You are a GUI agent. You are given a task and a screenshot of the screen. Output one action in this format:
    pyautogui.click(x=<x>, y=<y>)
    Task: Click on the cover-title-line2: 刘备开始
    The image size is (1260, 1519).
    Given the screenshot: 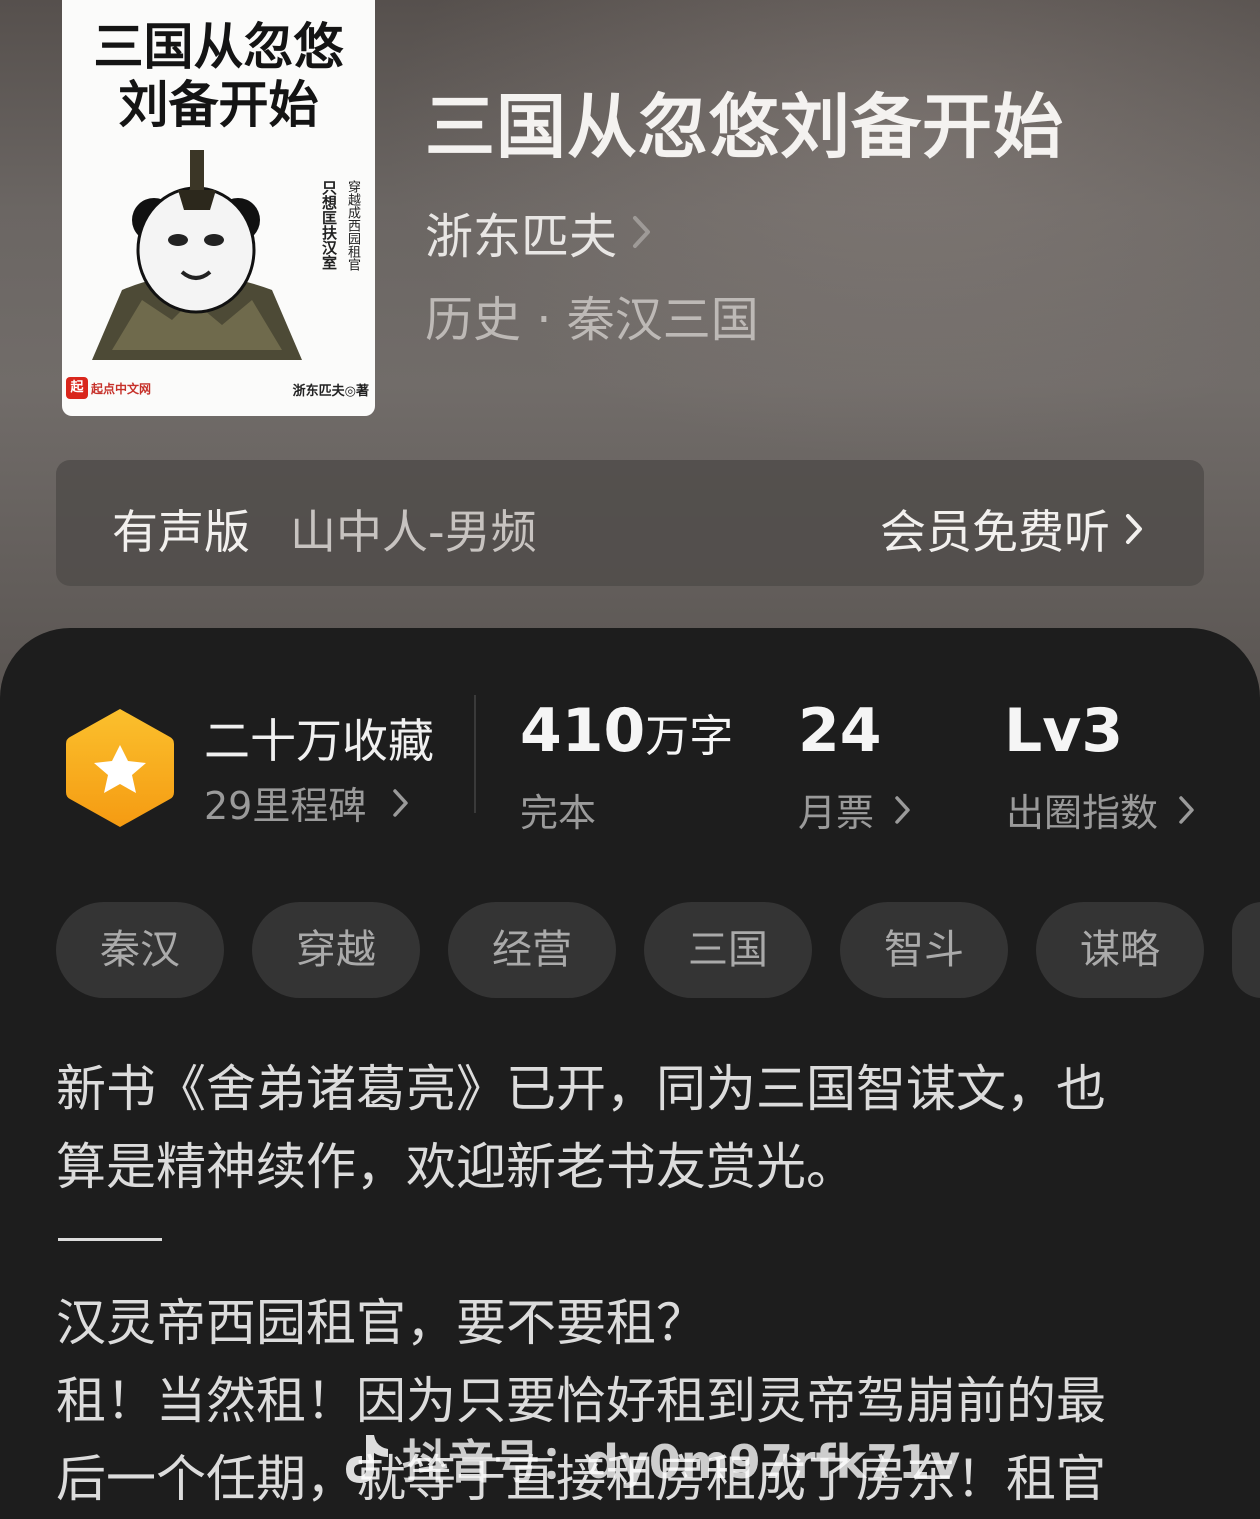 What is the action you would take?
    pyautogui.click(x=218, y=105)
    